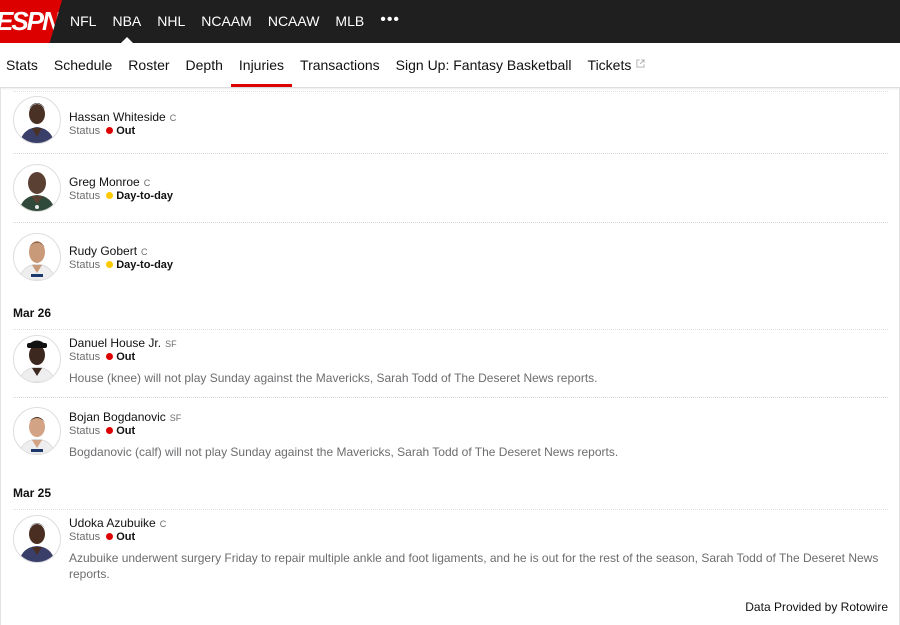  Describe the element at coordinates (340, 65) in the screenshot. I see `tab-transactions: Transactions` at that location.